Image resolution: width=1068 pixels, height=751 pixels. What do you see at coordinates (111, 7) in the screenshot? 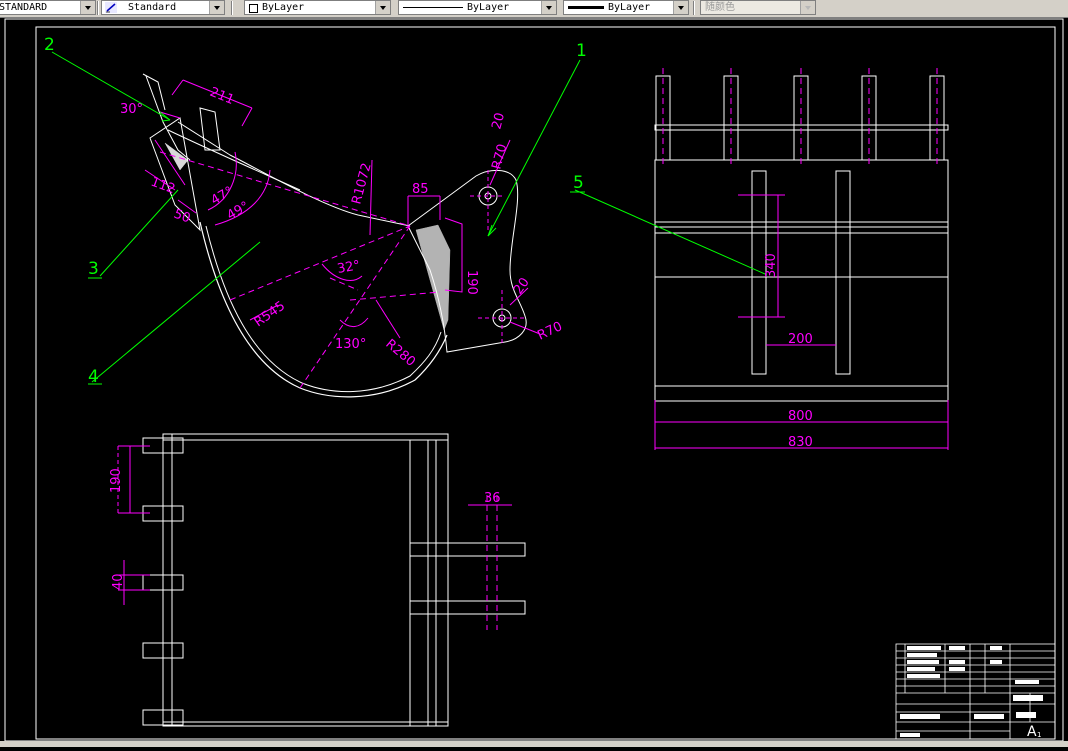
I see `dimstyle-icon` at bounding box center [111, 7].